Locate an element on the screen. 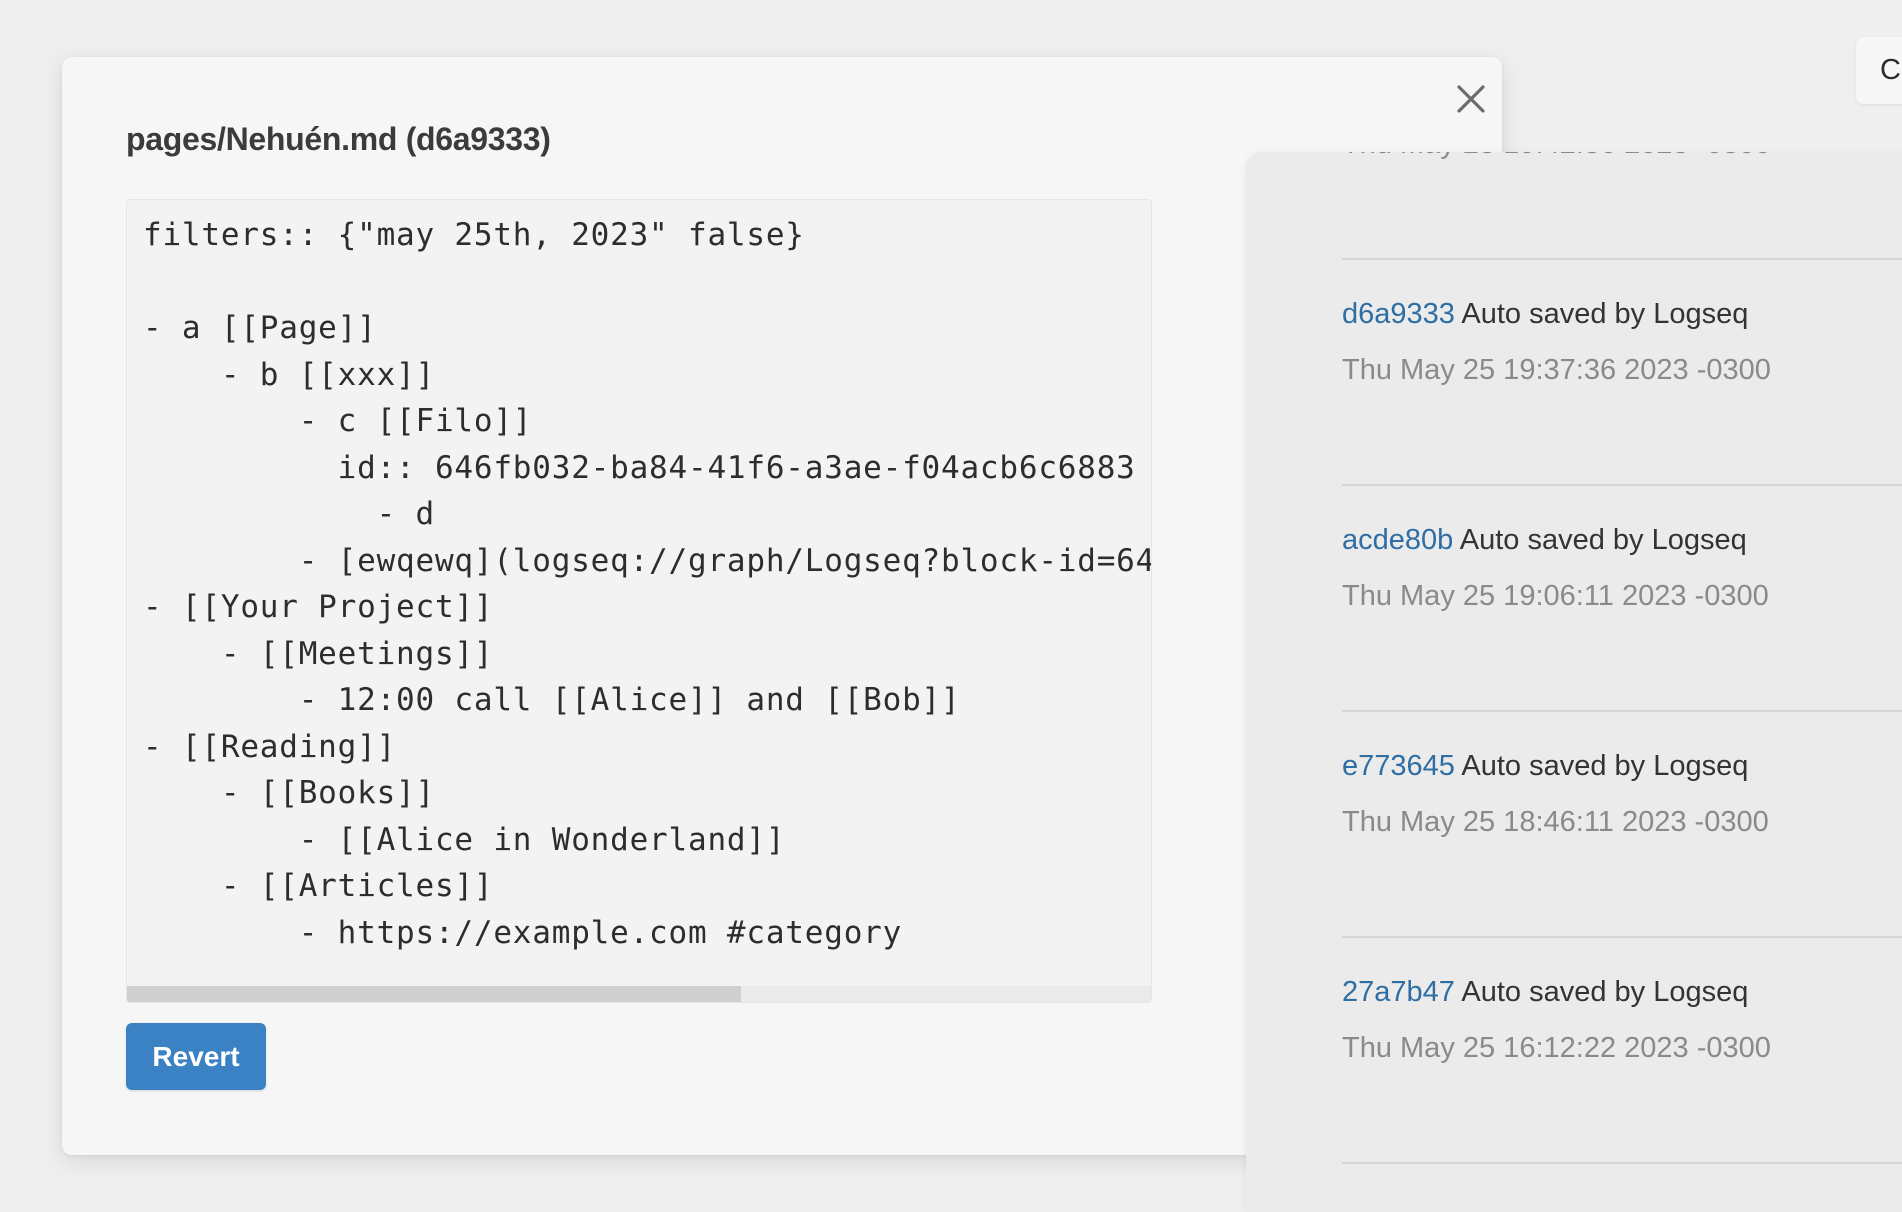 This screenshot has height=1212, width=1902. commit-date: Thu May 25 19:37:36 2023 -0300 is located at coordinates (1556, 370).